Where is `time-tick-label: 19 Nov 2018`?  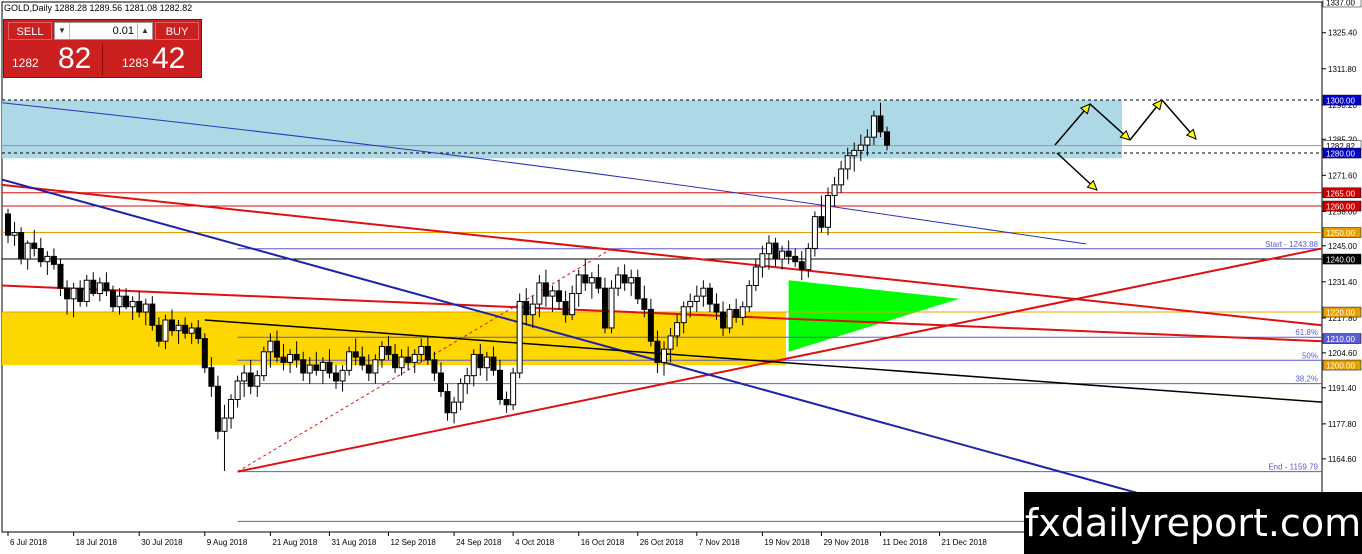
time-tick-label: 19 Nov 2018 is located at coordinates (787, 542).